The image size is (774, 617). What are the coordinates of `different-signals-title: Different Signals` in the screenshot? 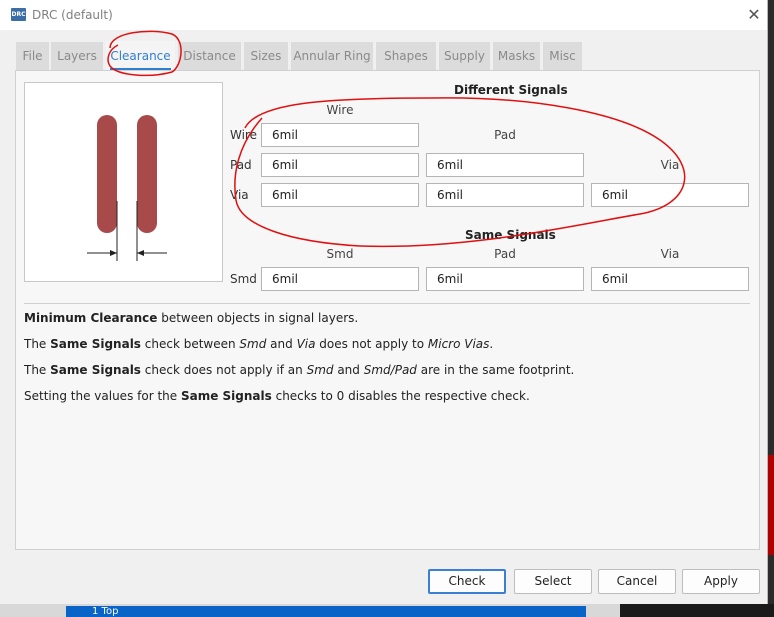 It's located at (511, 90).